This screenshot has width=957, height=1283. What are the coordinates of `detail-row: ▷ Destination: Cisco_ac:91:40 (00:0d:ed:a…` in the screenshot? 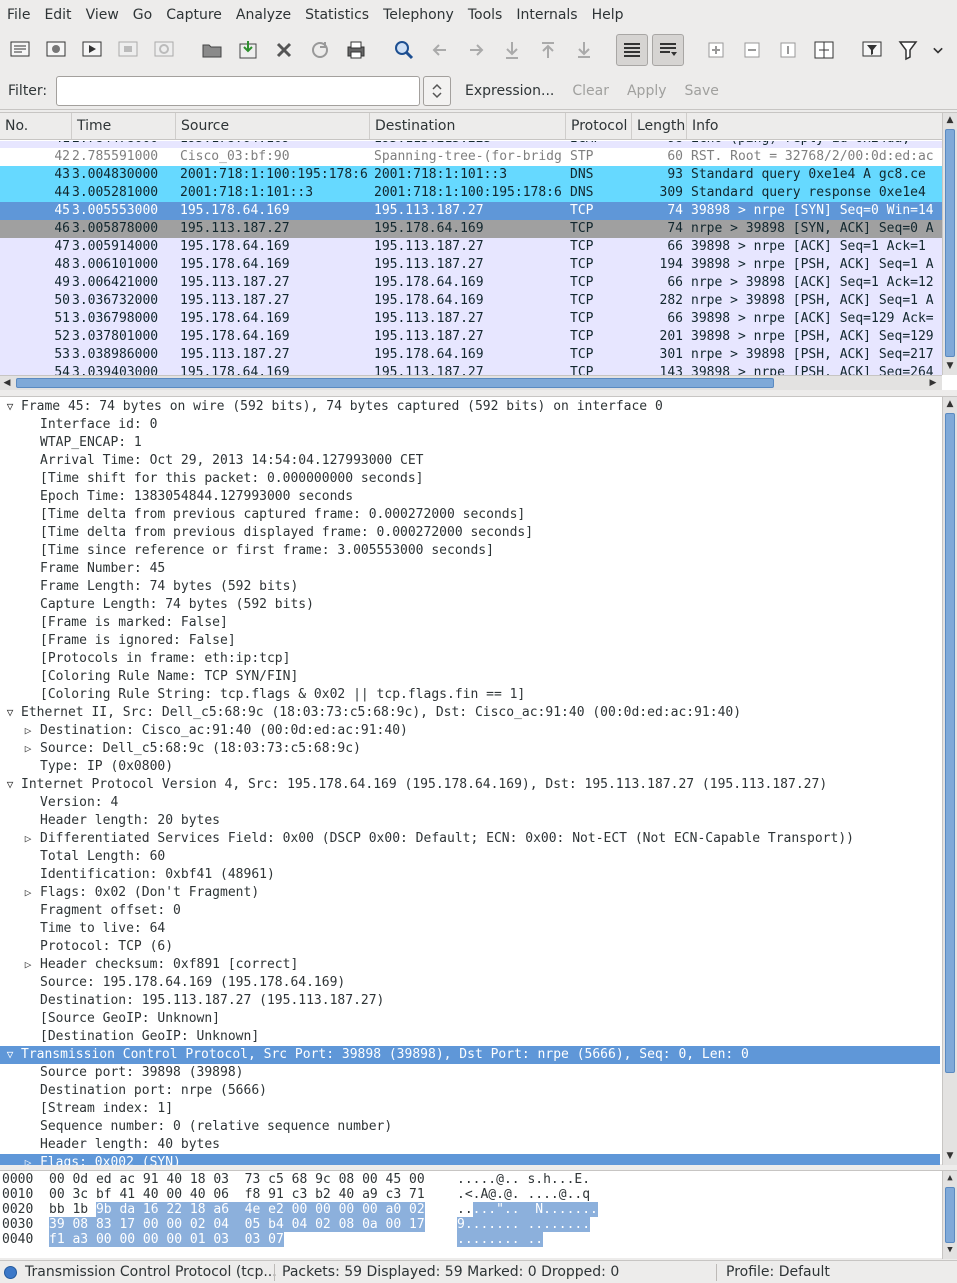 It's located at (470, 731).